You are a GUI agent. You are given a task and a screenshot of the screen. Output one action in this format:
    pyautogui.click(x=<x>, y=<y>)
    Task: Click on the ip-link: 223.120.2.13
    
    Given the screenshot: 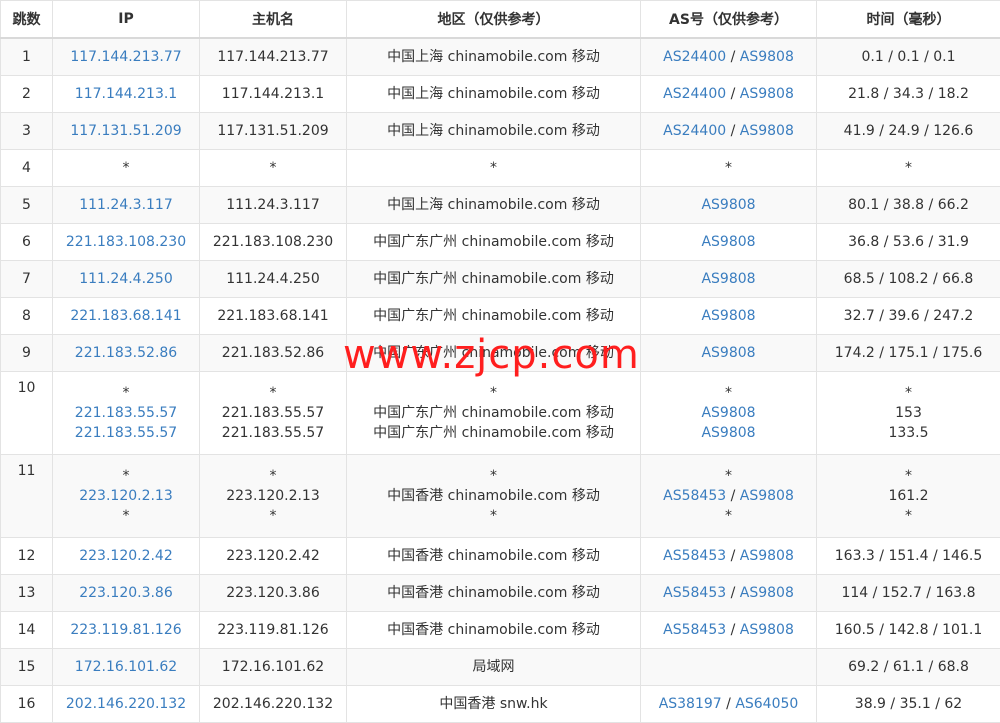 What is the action you would take?
    pyautogui.click(x=126, y=496)
    